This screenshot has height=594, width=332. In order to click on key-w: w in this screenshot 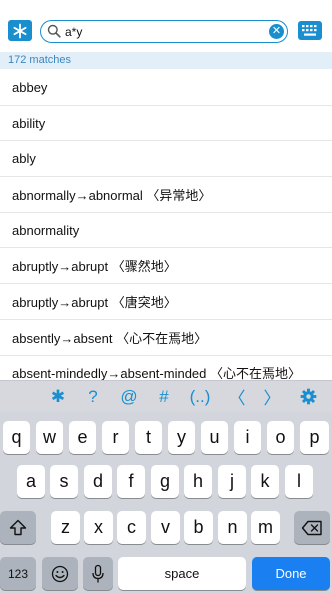, I will do `click(49, 437)`.